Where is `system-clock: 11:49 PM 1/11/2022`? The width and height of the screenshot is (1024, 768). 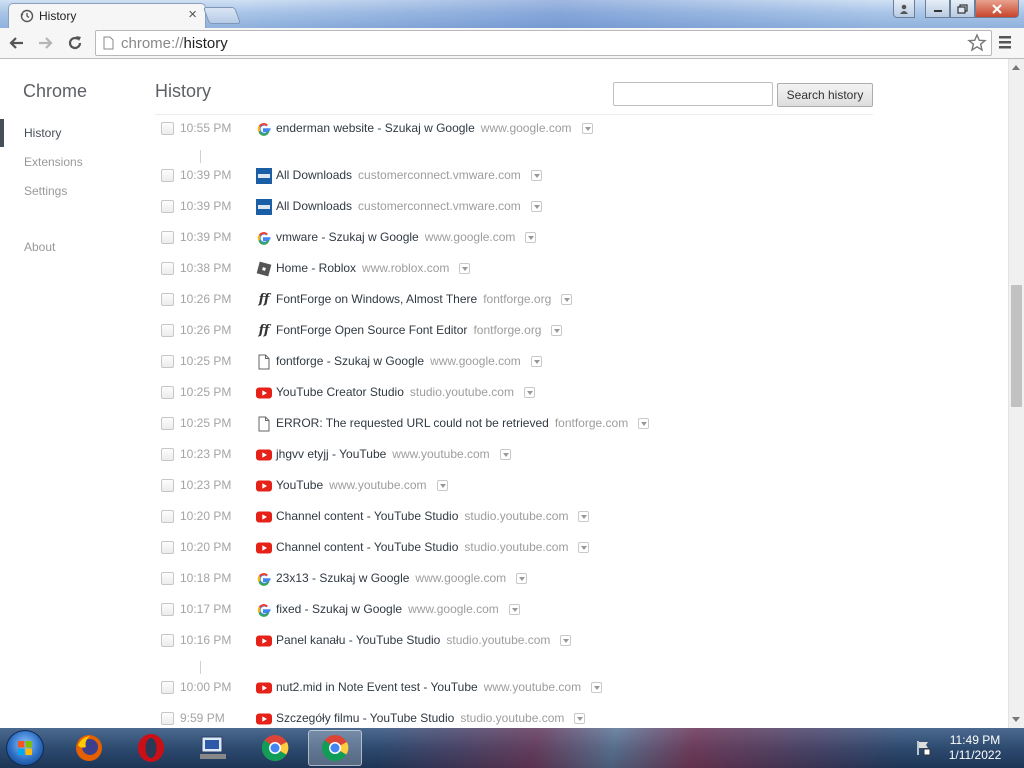 system-clock: 11:49 PM 1/11/2022 is located at coordinates (975, 748).